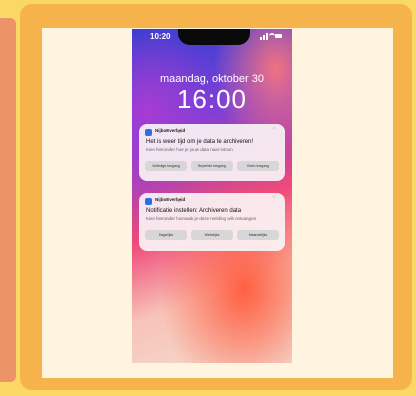 This screenshot has height=396, width=416. I want to click on status-icons, so click(271, 36).